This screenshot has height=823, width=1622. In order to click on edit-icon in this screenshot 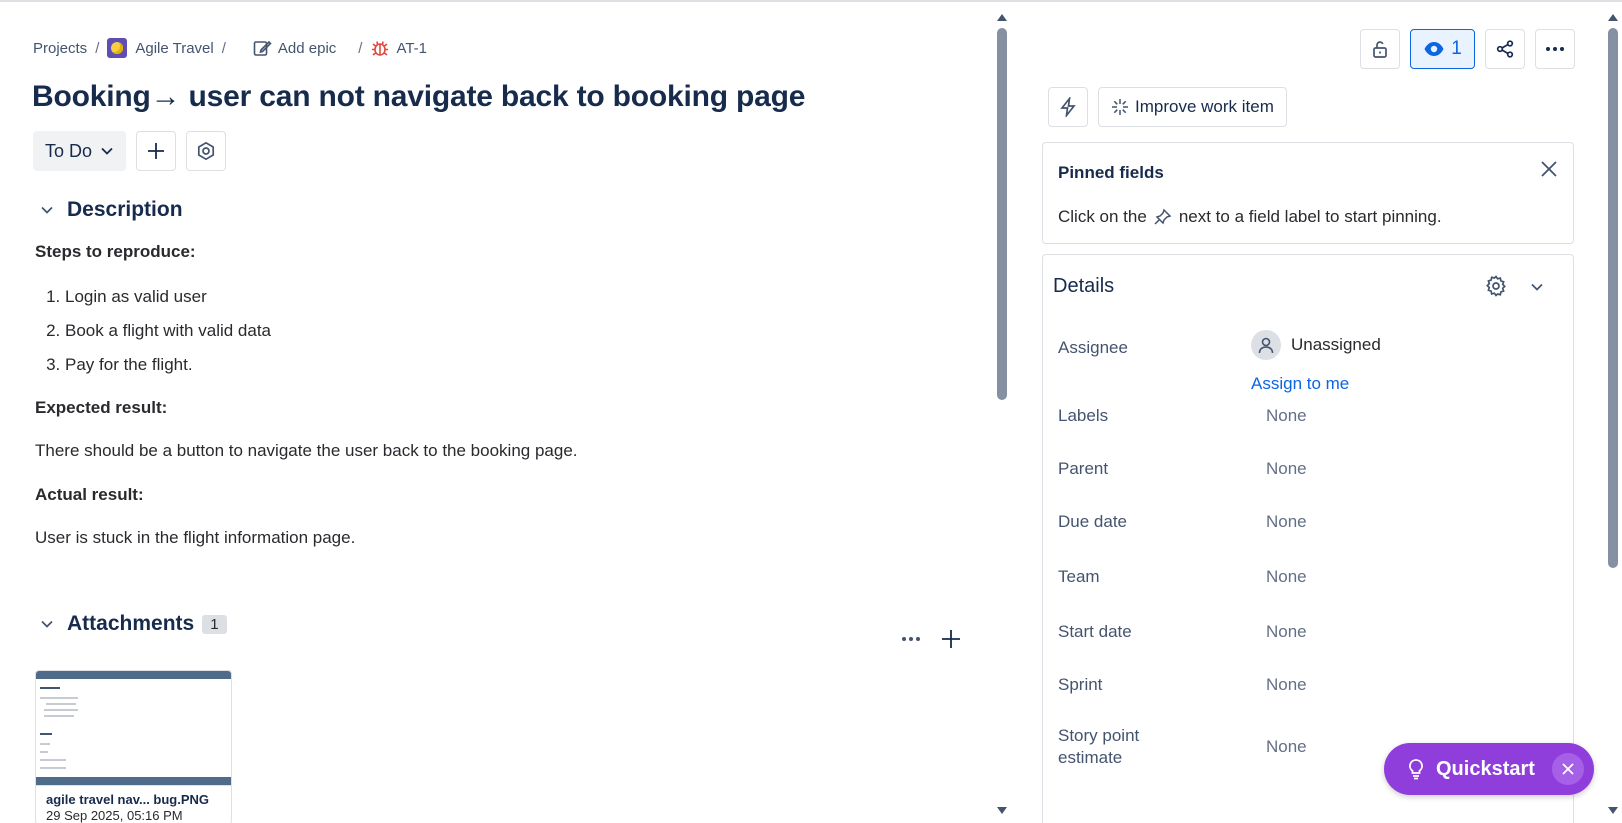, I will do `click(262, 48)`.